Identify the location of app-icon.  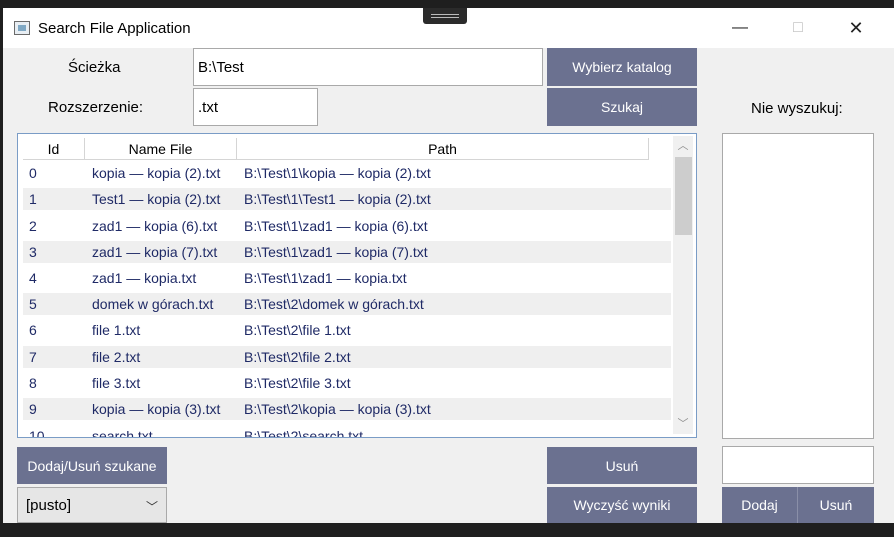
(22, 28).